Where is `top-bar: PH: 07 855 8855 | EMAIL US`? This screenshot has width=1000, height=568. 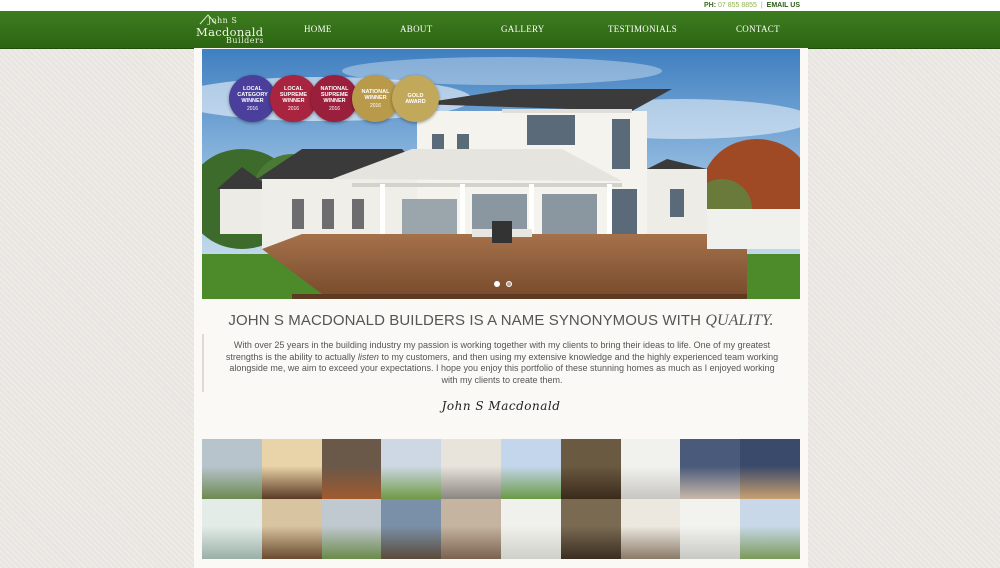 top-bar: PH: 07 855 8855 | EMAIL US is located at coordinates (500, 5).